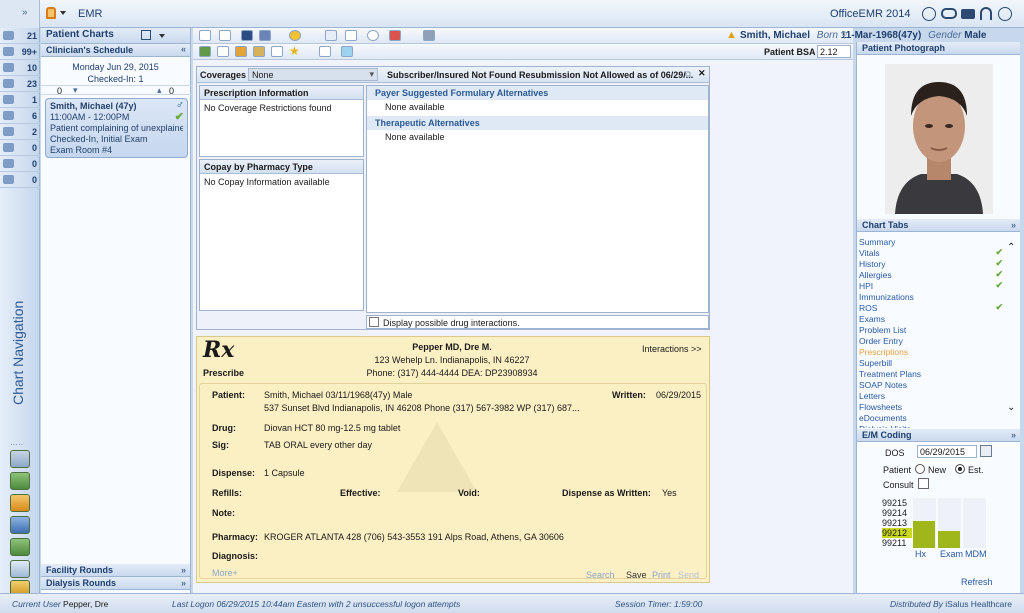  I want to click on clinician-schedule-header: Clinician's Schedule «, so click(115, 50).